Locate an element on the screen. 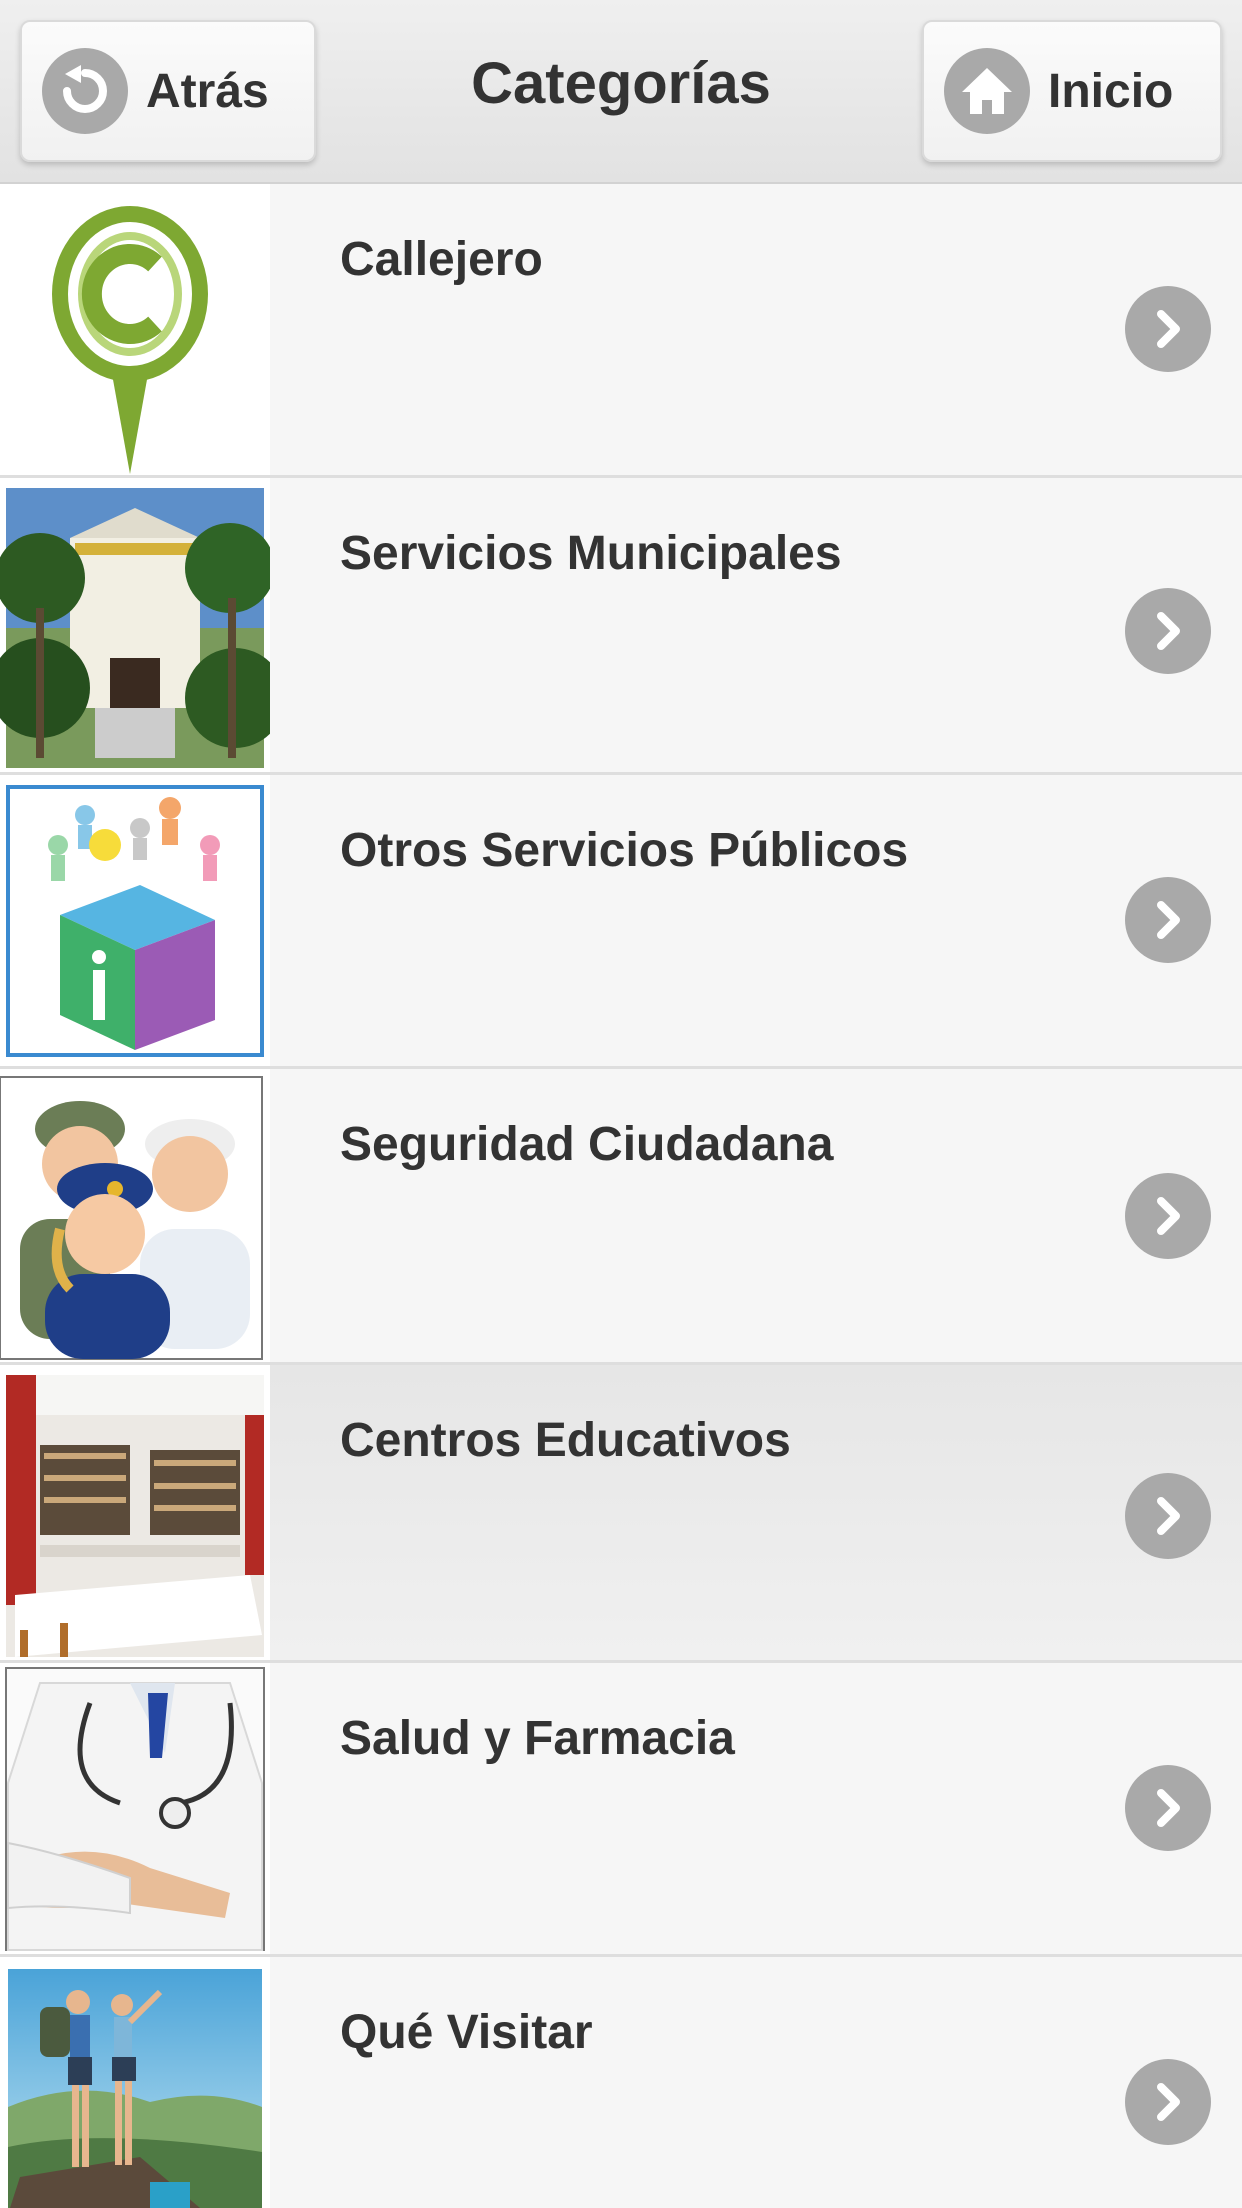 This screenshot has width=1242, height=2208. category-row-salud-y-farmacia: Salud y Farmacia is located at coordinates (621, 1810).